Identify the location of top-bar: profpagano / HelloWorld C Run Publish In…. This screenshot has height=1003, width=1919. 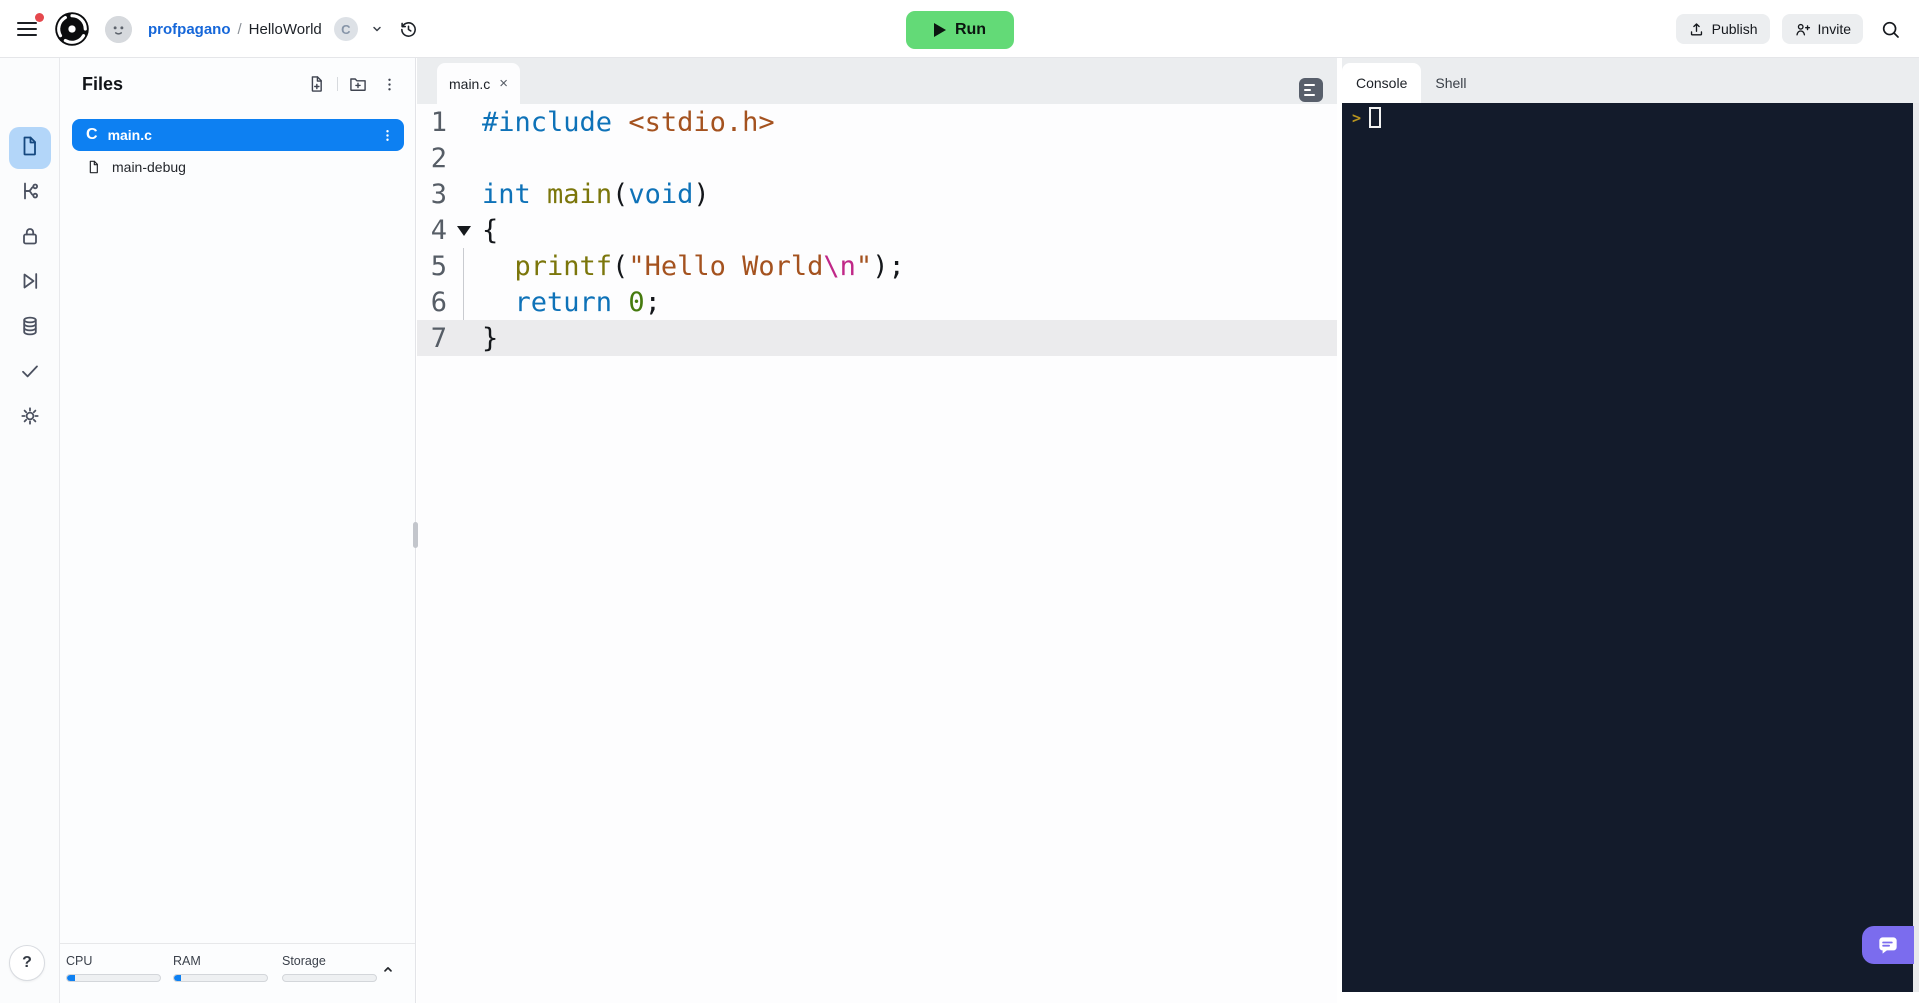
(959, 29).